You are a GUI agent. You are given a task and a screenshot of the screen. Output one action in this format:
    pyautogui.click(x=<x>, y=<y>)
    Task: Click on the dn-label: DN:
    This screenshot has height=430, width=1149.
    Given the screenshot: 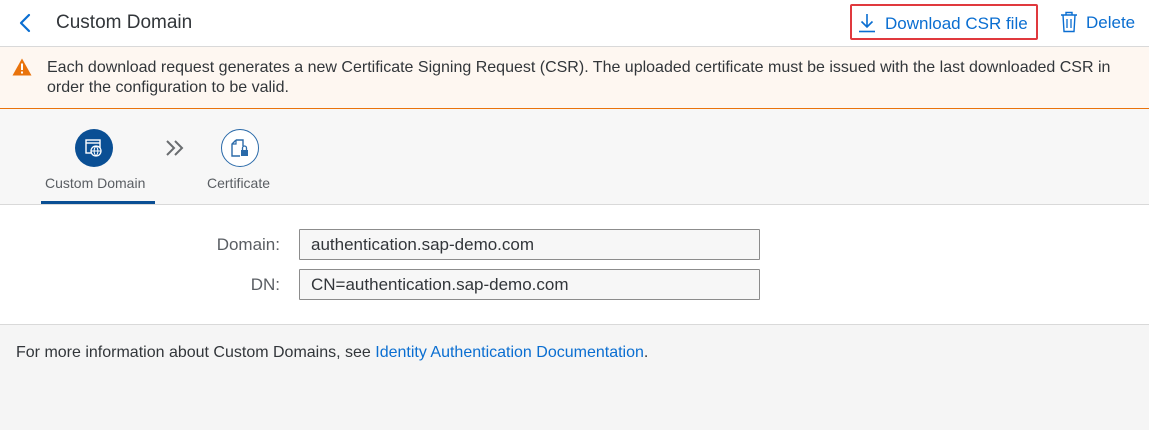 What is the action you would take?
    pyautogui.click(x=265, y=284)
    